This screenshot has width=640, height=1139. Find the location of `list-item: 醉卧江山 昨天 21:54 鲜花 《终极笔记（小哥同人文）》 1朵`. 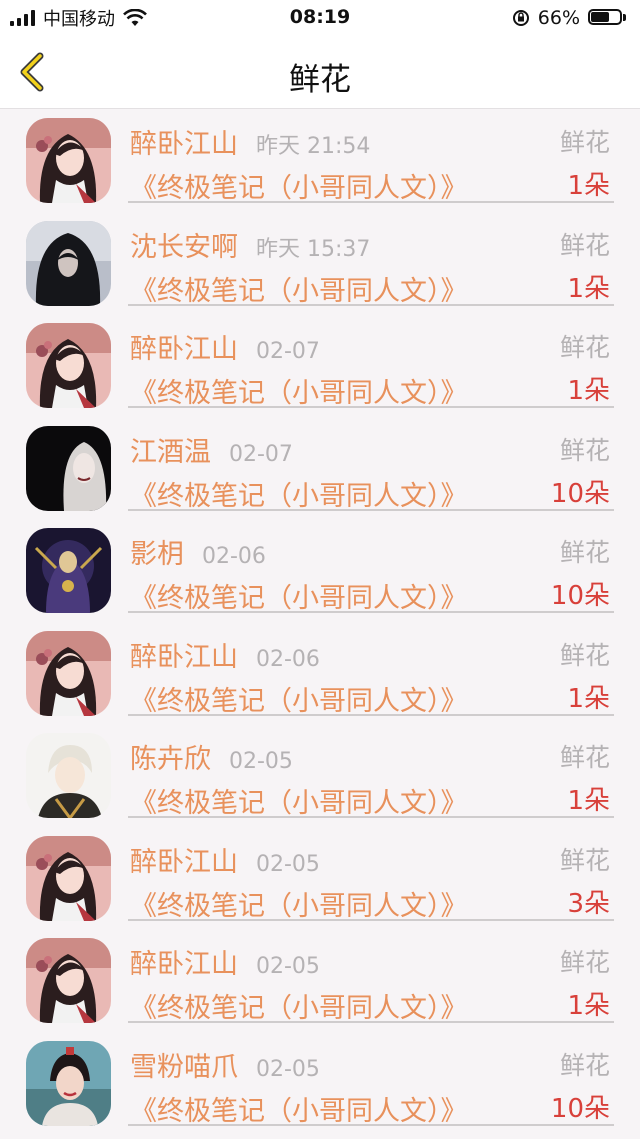

list-item: 醉卧江山 昨天 21:54 鲜花 《终极笔记（小哥同人文）》 1朵 is located at coordinates (320, 160).